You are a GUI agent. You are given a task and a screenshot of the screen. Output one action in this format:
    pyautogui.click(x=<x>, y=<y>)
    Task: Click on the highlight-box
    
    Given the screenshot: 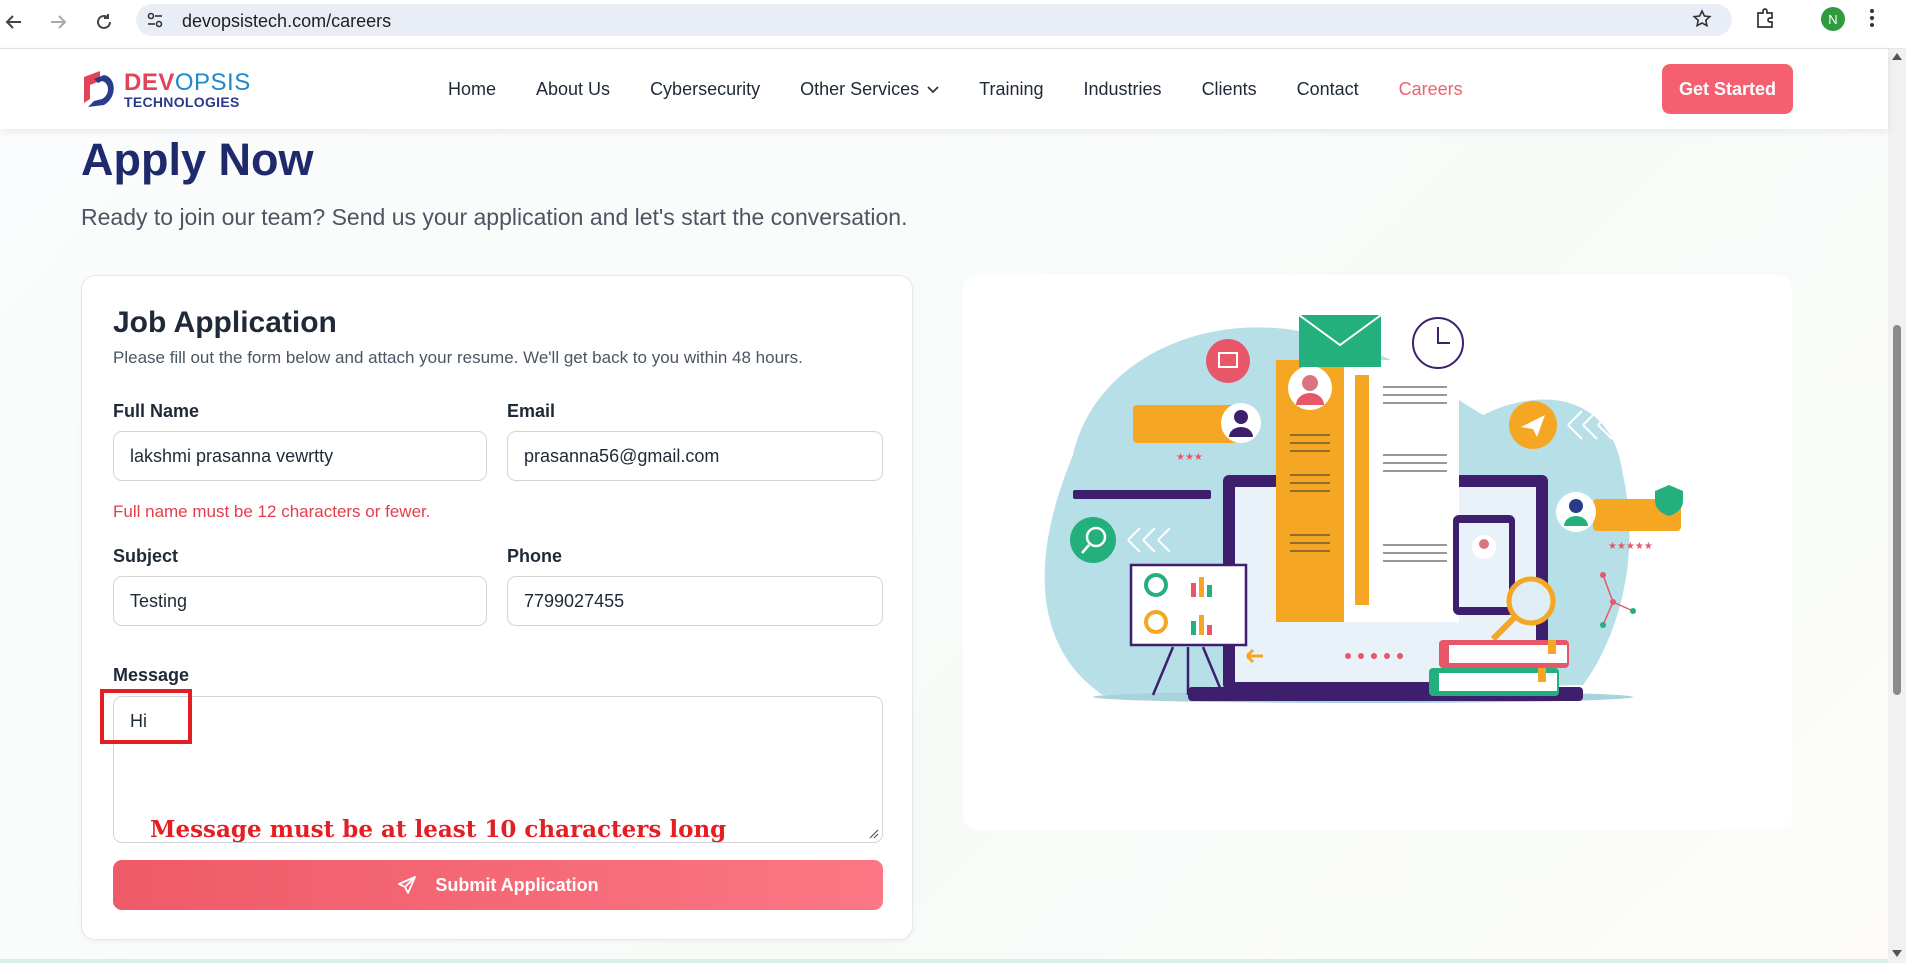 What is the action you would take?
    pyautogui.click(x=146, y=716)
    